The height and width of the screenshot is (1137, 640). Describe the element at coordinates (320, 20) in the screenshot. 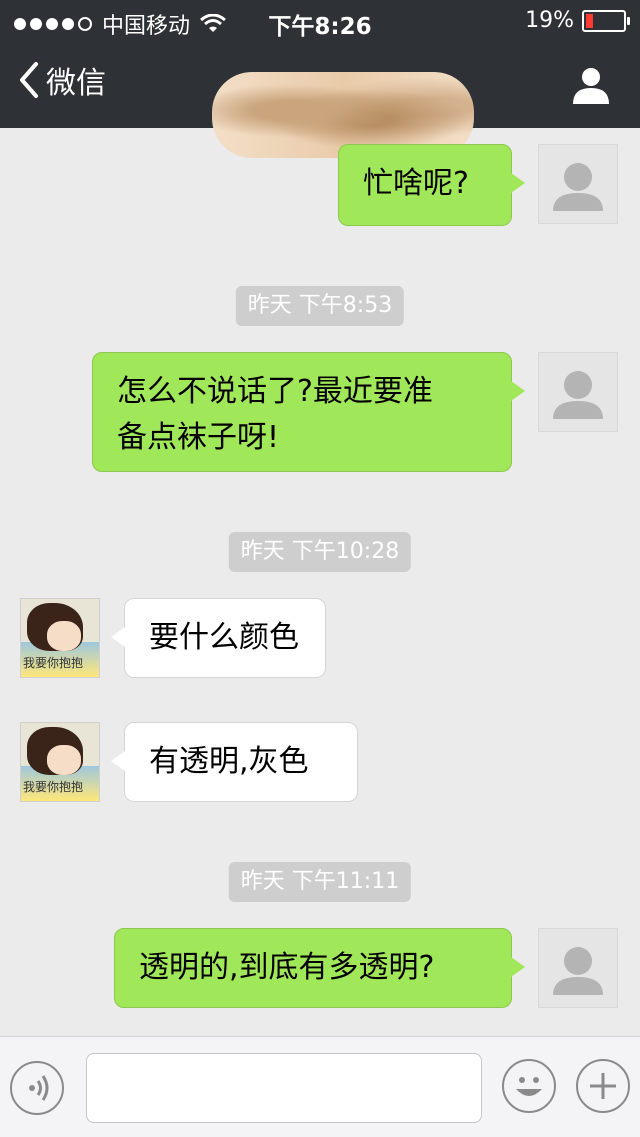

I see `status-bar: 中国移动 下午8:26 19%` at that location.